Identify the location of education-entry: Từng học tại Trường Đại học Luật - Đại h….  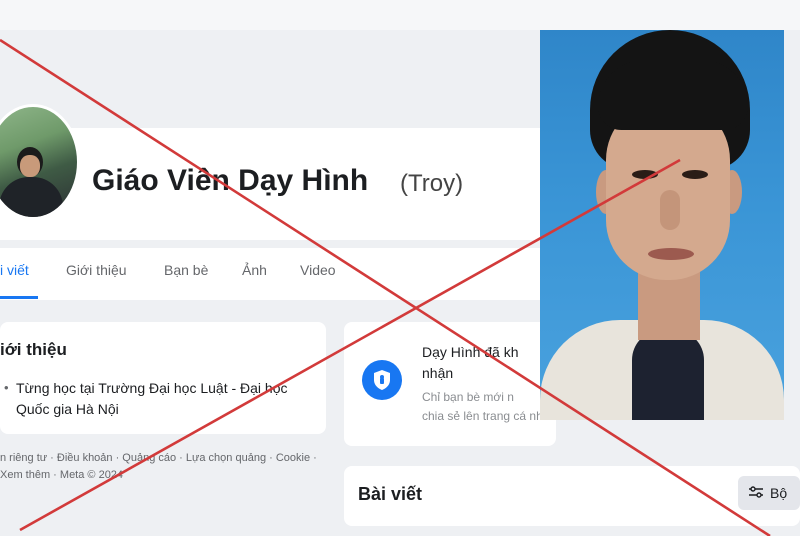
(166, 399).